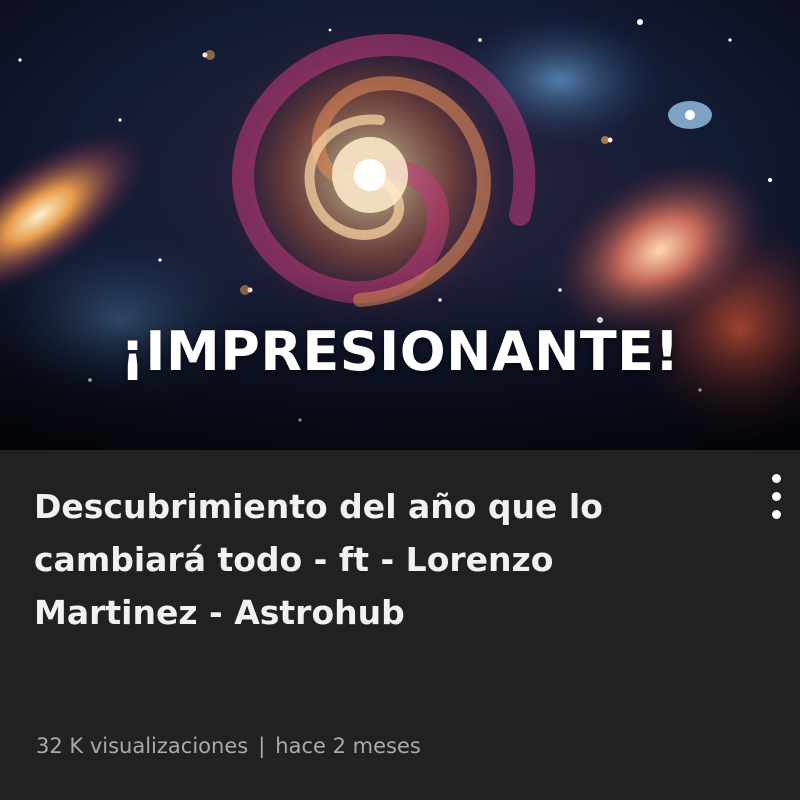 The width and height of the screenshot is (800, 800). I want to click on view-count: 32 K visualizaciones, so click(142, 746).